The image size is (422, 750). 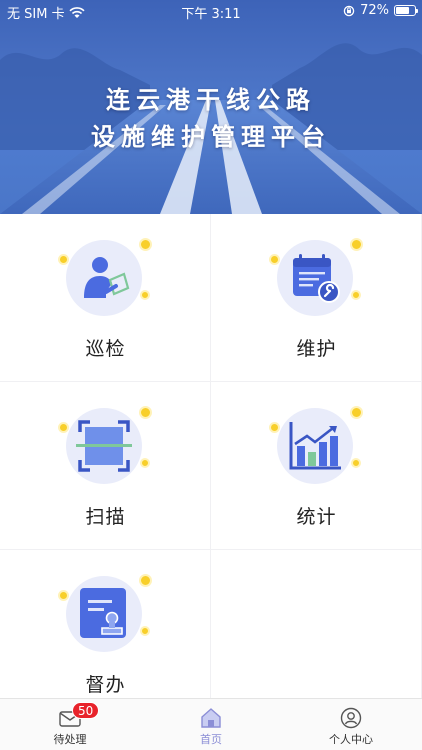 I want to click on menu-item-statistics: 统计, so click(x=316, y=466).